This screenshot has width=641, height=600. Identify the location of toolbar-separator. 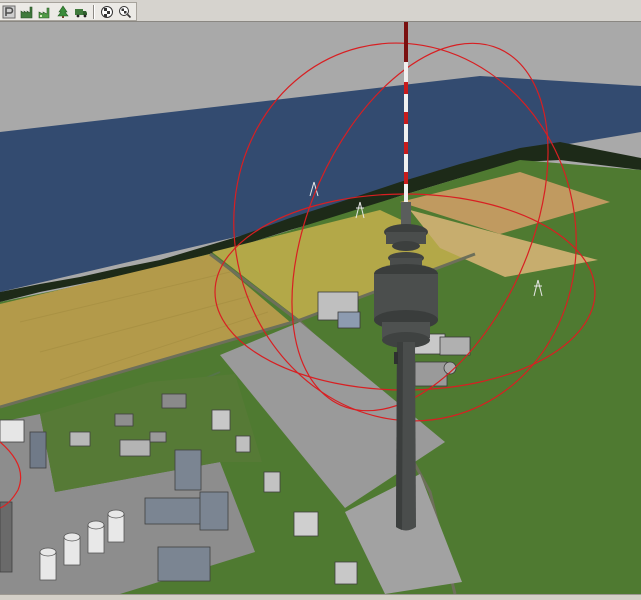
(94, 11).